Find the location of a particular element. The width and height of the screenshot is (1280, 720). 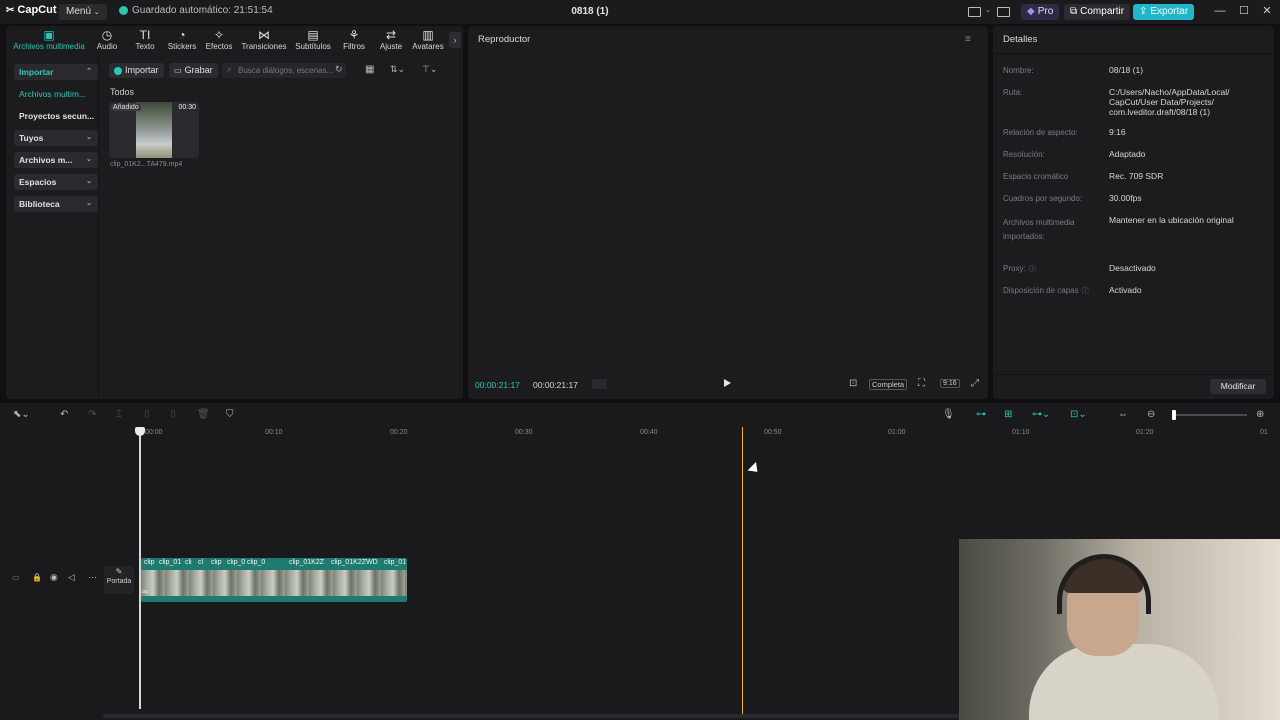

redo-icon: ↷ is located at coordinates (92, 414).